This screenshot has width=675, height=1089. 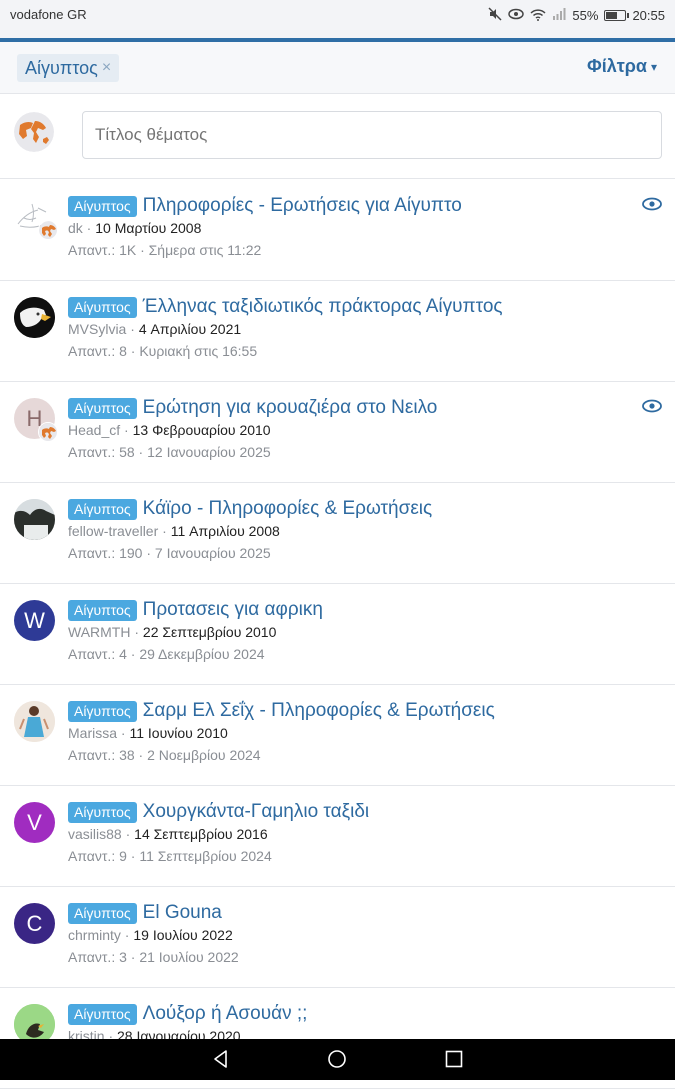 What do you see at coordinates (170, 856) in the screenshot?
I see `thread-stats: Απαντ.: 9 · 11 Σεπτεμβρίου 2024` at bounding box center [170, 856].